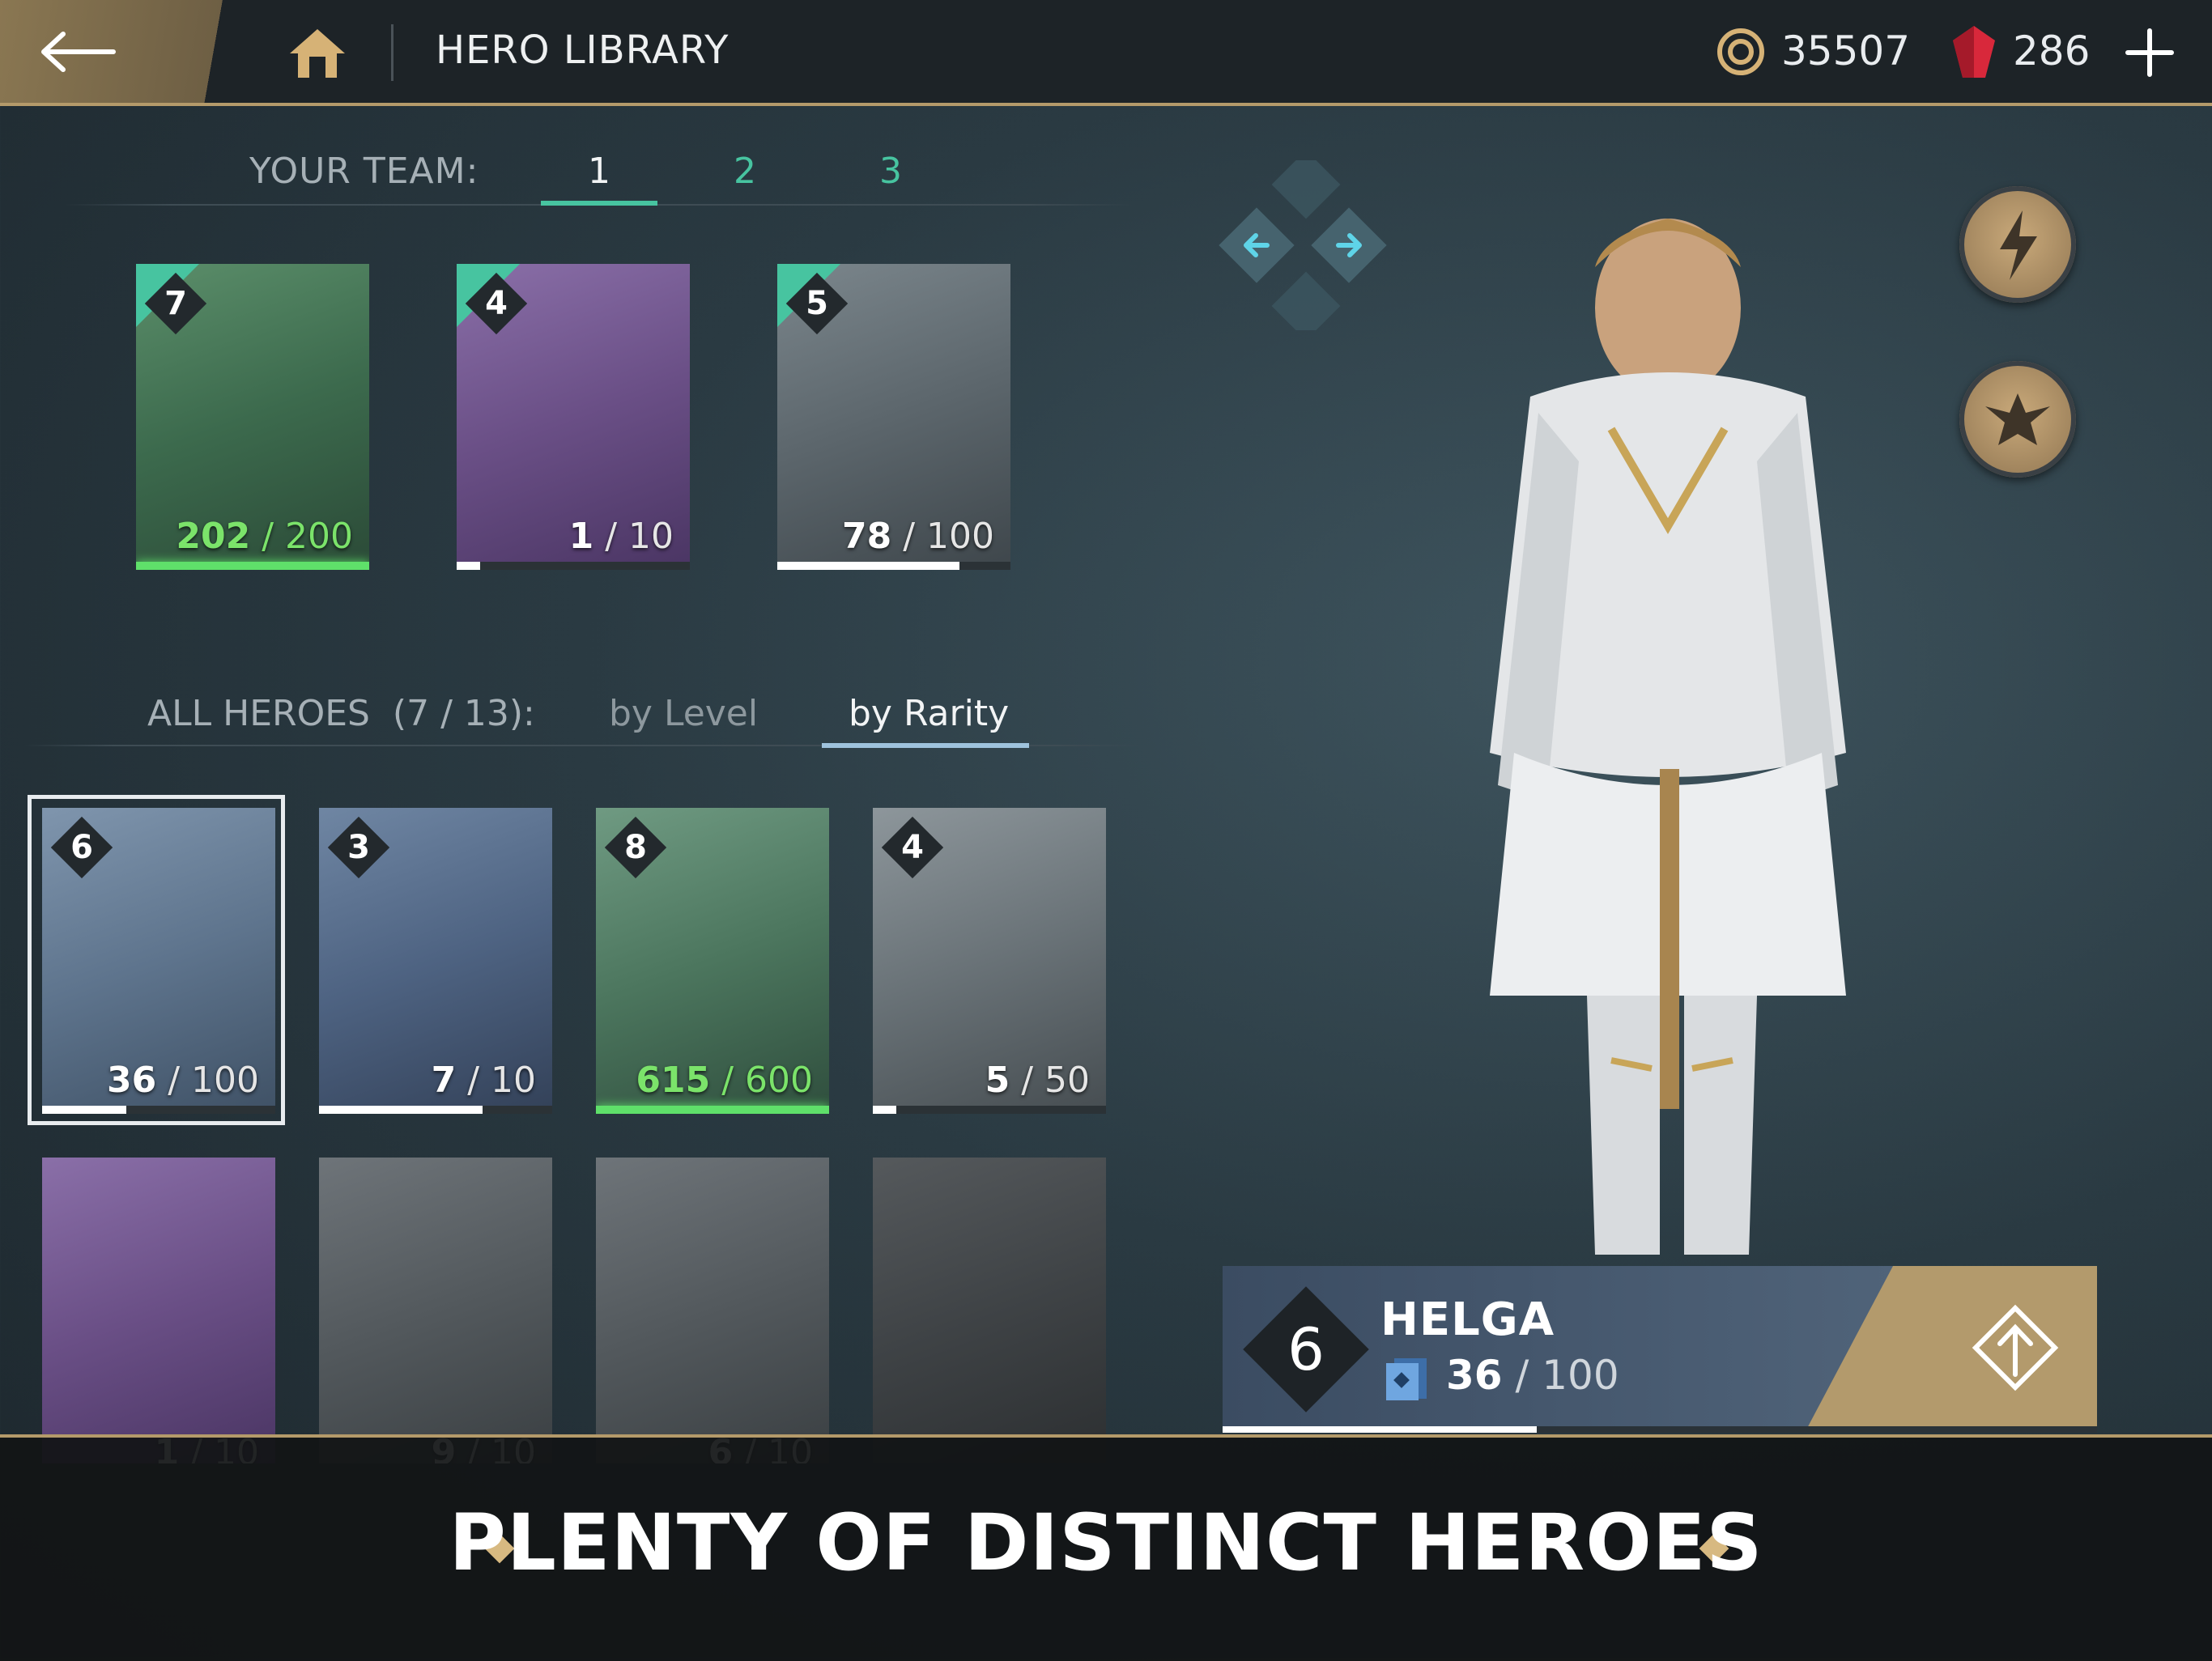 This screenshot has height=1661, width=2212. I want to click on level-number: 5, so click(817, 303).